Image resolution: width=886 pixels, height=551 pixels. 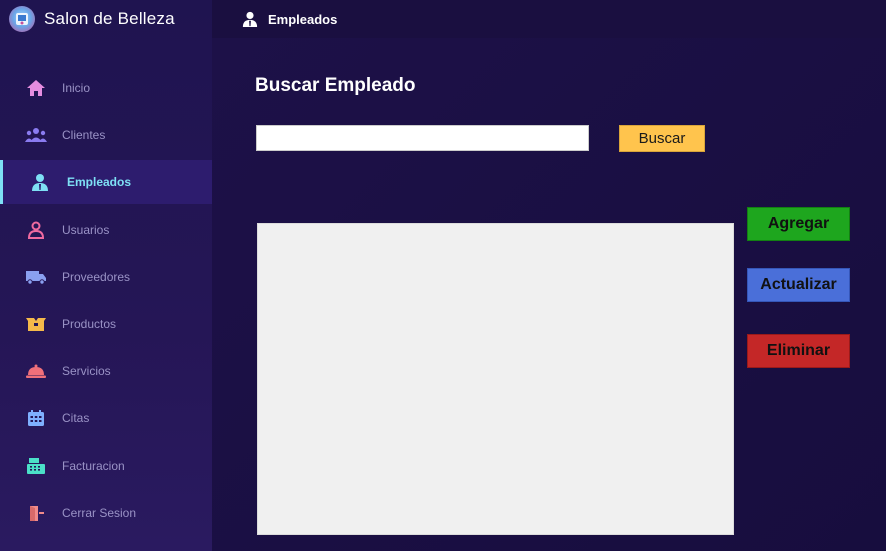 What do you see at coordinates (86, 371) in the screenshot?
I see `sidebar-item-label: Servicios` at bounding box center [86, 371].